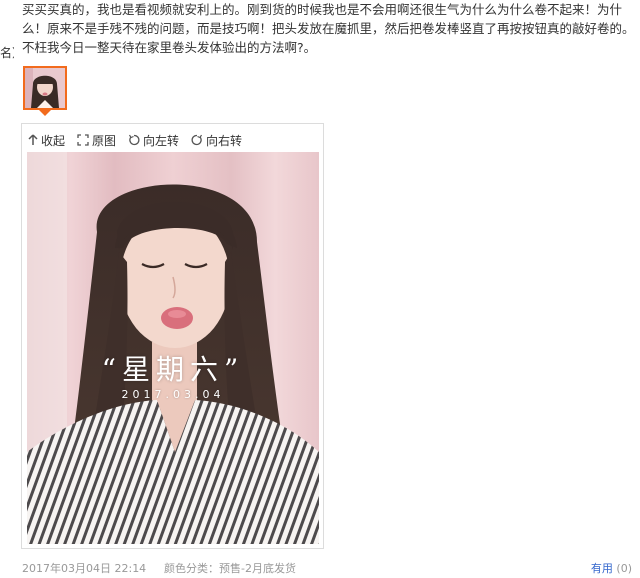  I want to click on fullsize-icon, so click(83, 140).